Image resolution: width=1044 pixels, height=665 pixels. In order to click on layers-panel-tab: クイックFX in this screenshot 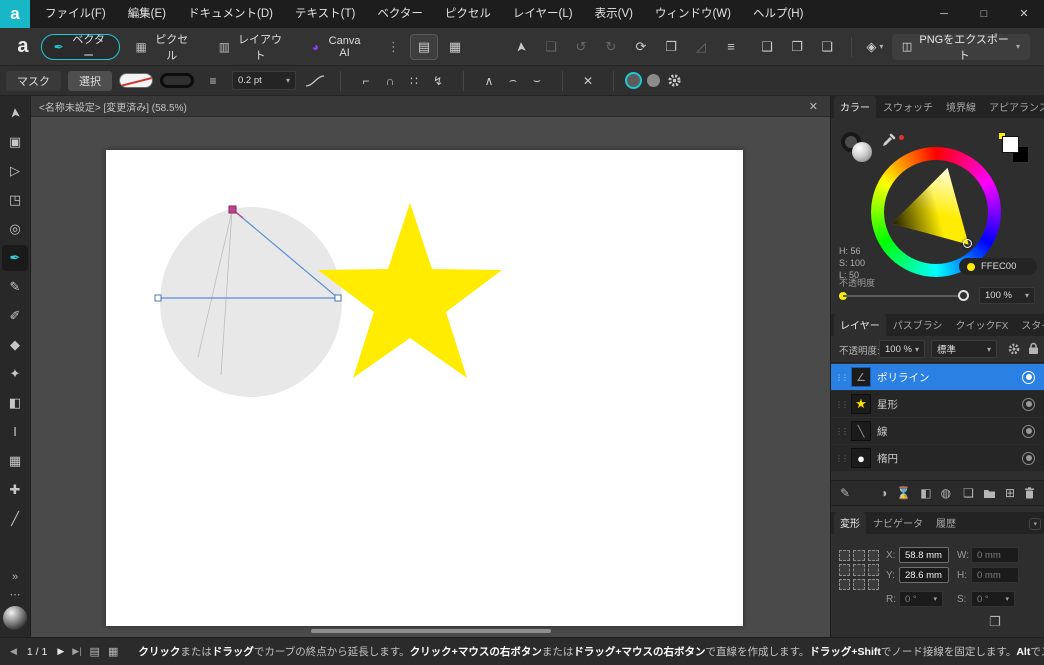, I will do `click(982, 325)`.